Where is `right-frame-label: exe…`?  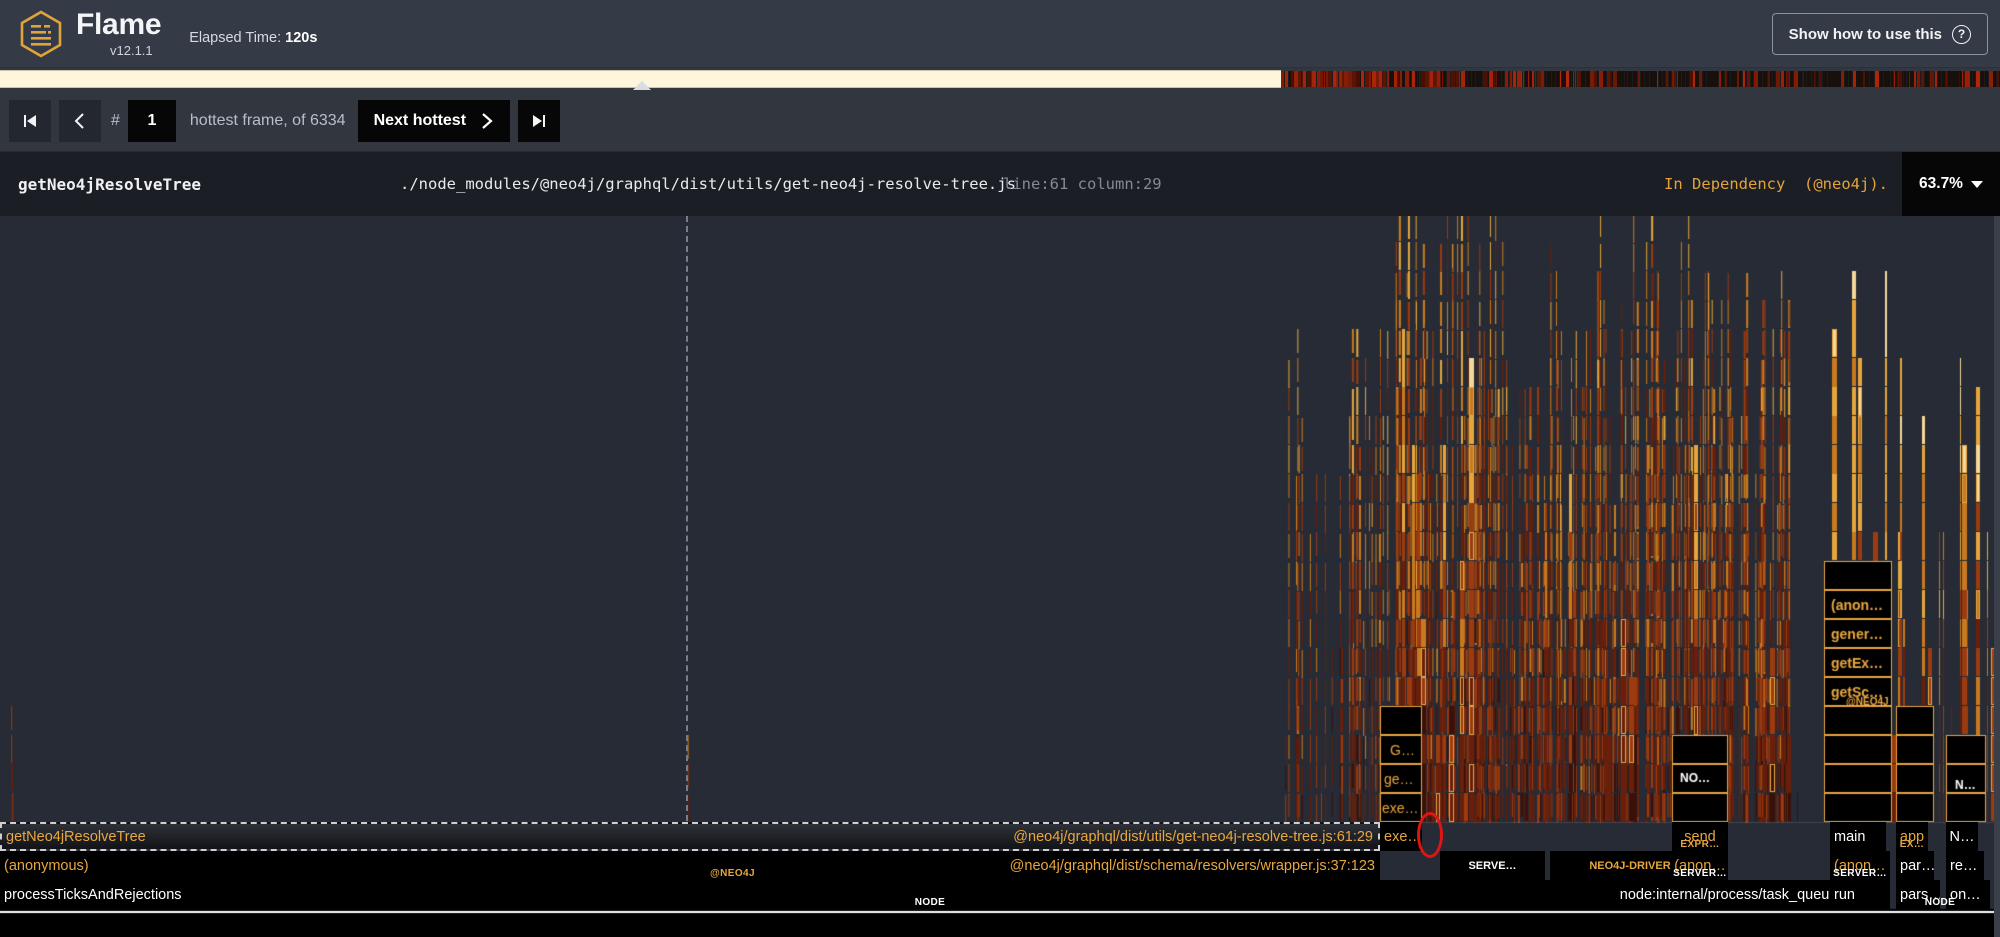
right-frame-label: exe… is located at coordinates (1403, 836).